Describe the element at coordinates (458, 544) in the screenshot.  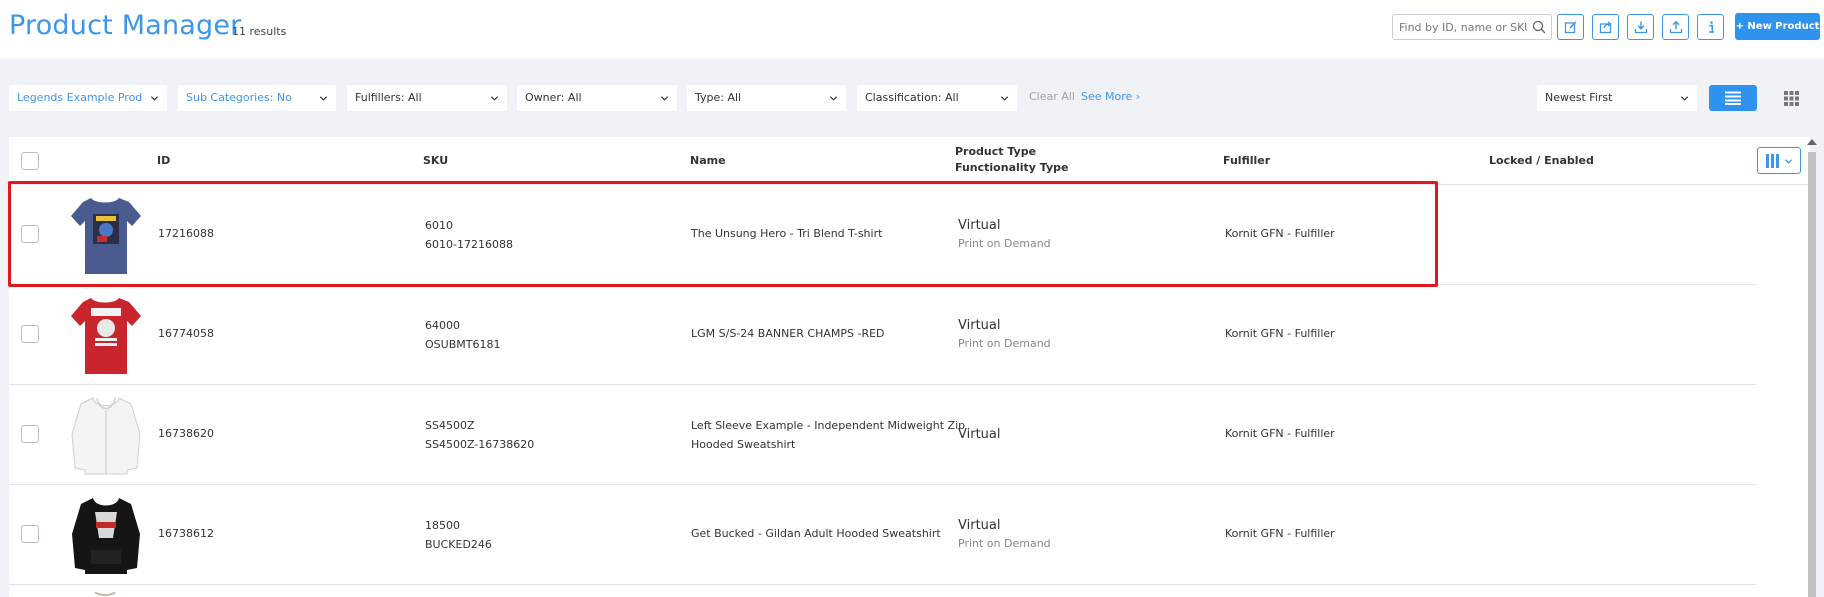
I see `sku-full: BUCKED246` at that location.